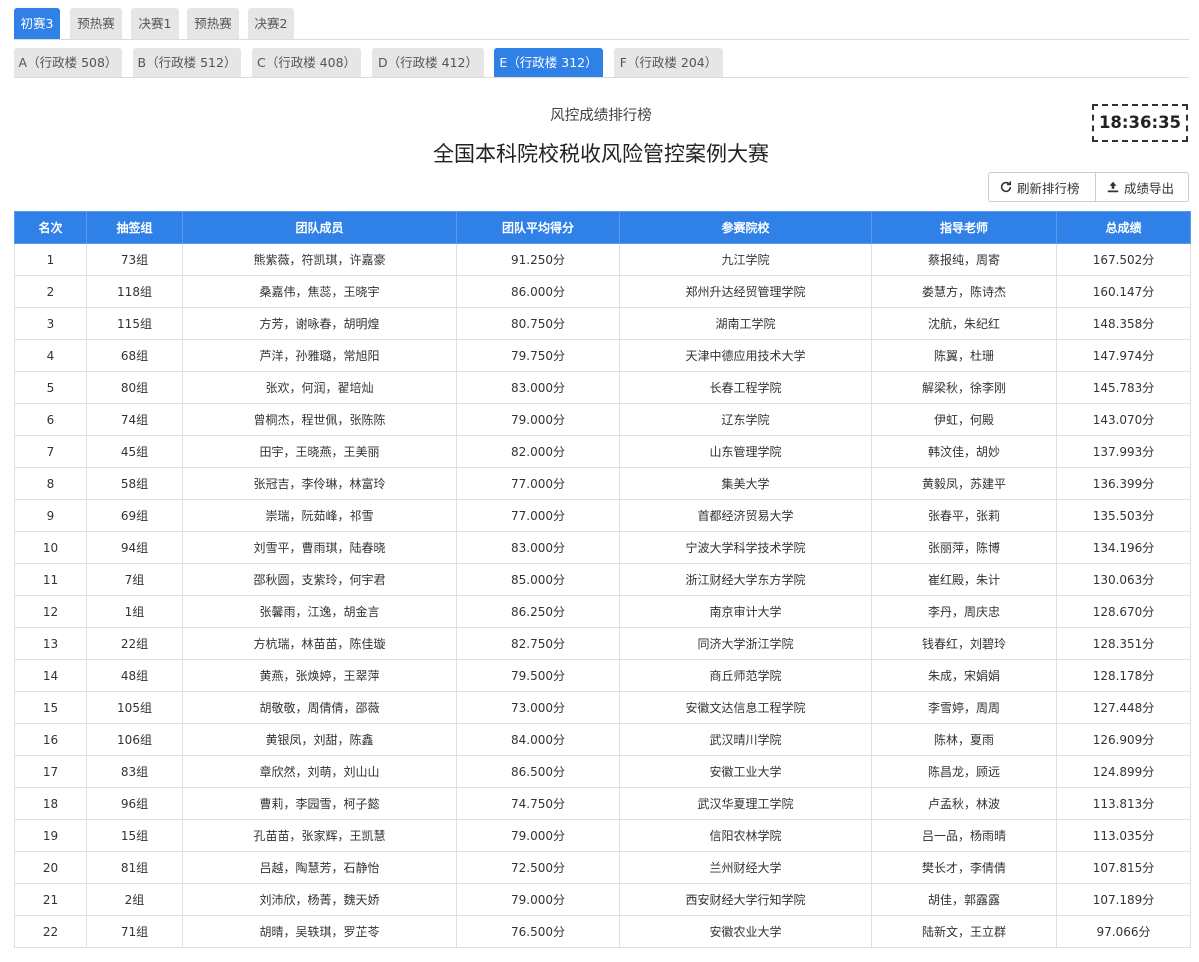 The image size is (1199, 962). Describe the element at coordinates (538, 867) in the screenshot. I see `cell-avg-score: 72.500分` at that location.